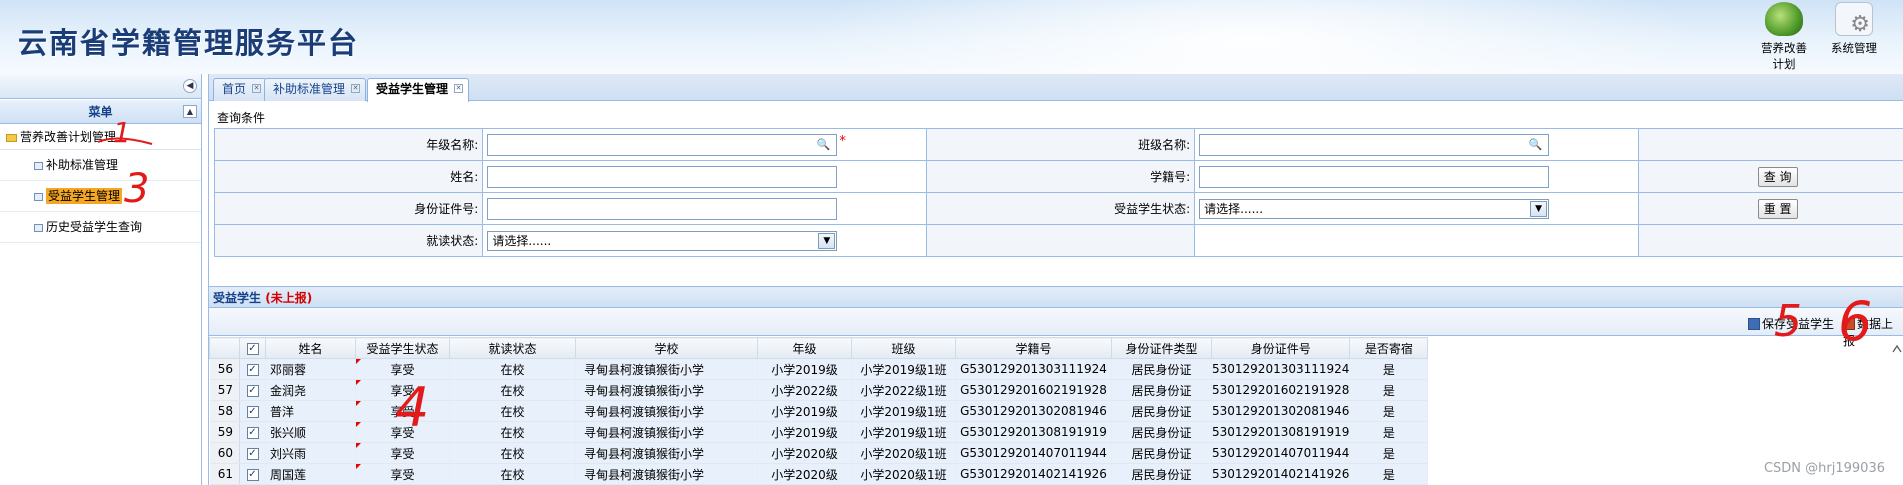  I want to click on study-status-select: 请选择...... ▼, so click(662, 240).